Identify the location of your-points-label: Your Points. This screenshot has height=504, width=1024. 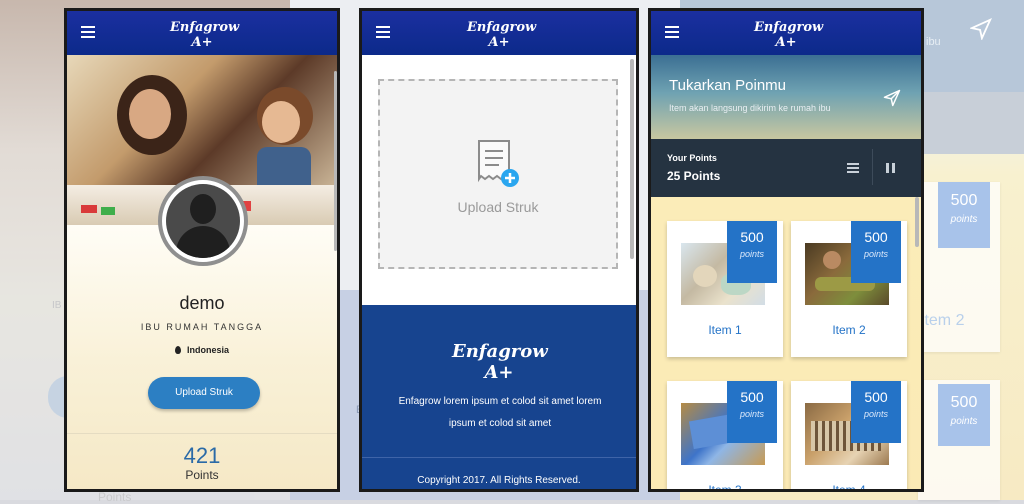
(692, 158).